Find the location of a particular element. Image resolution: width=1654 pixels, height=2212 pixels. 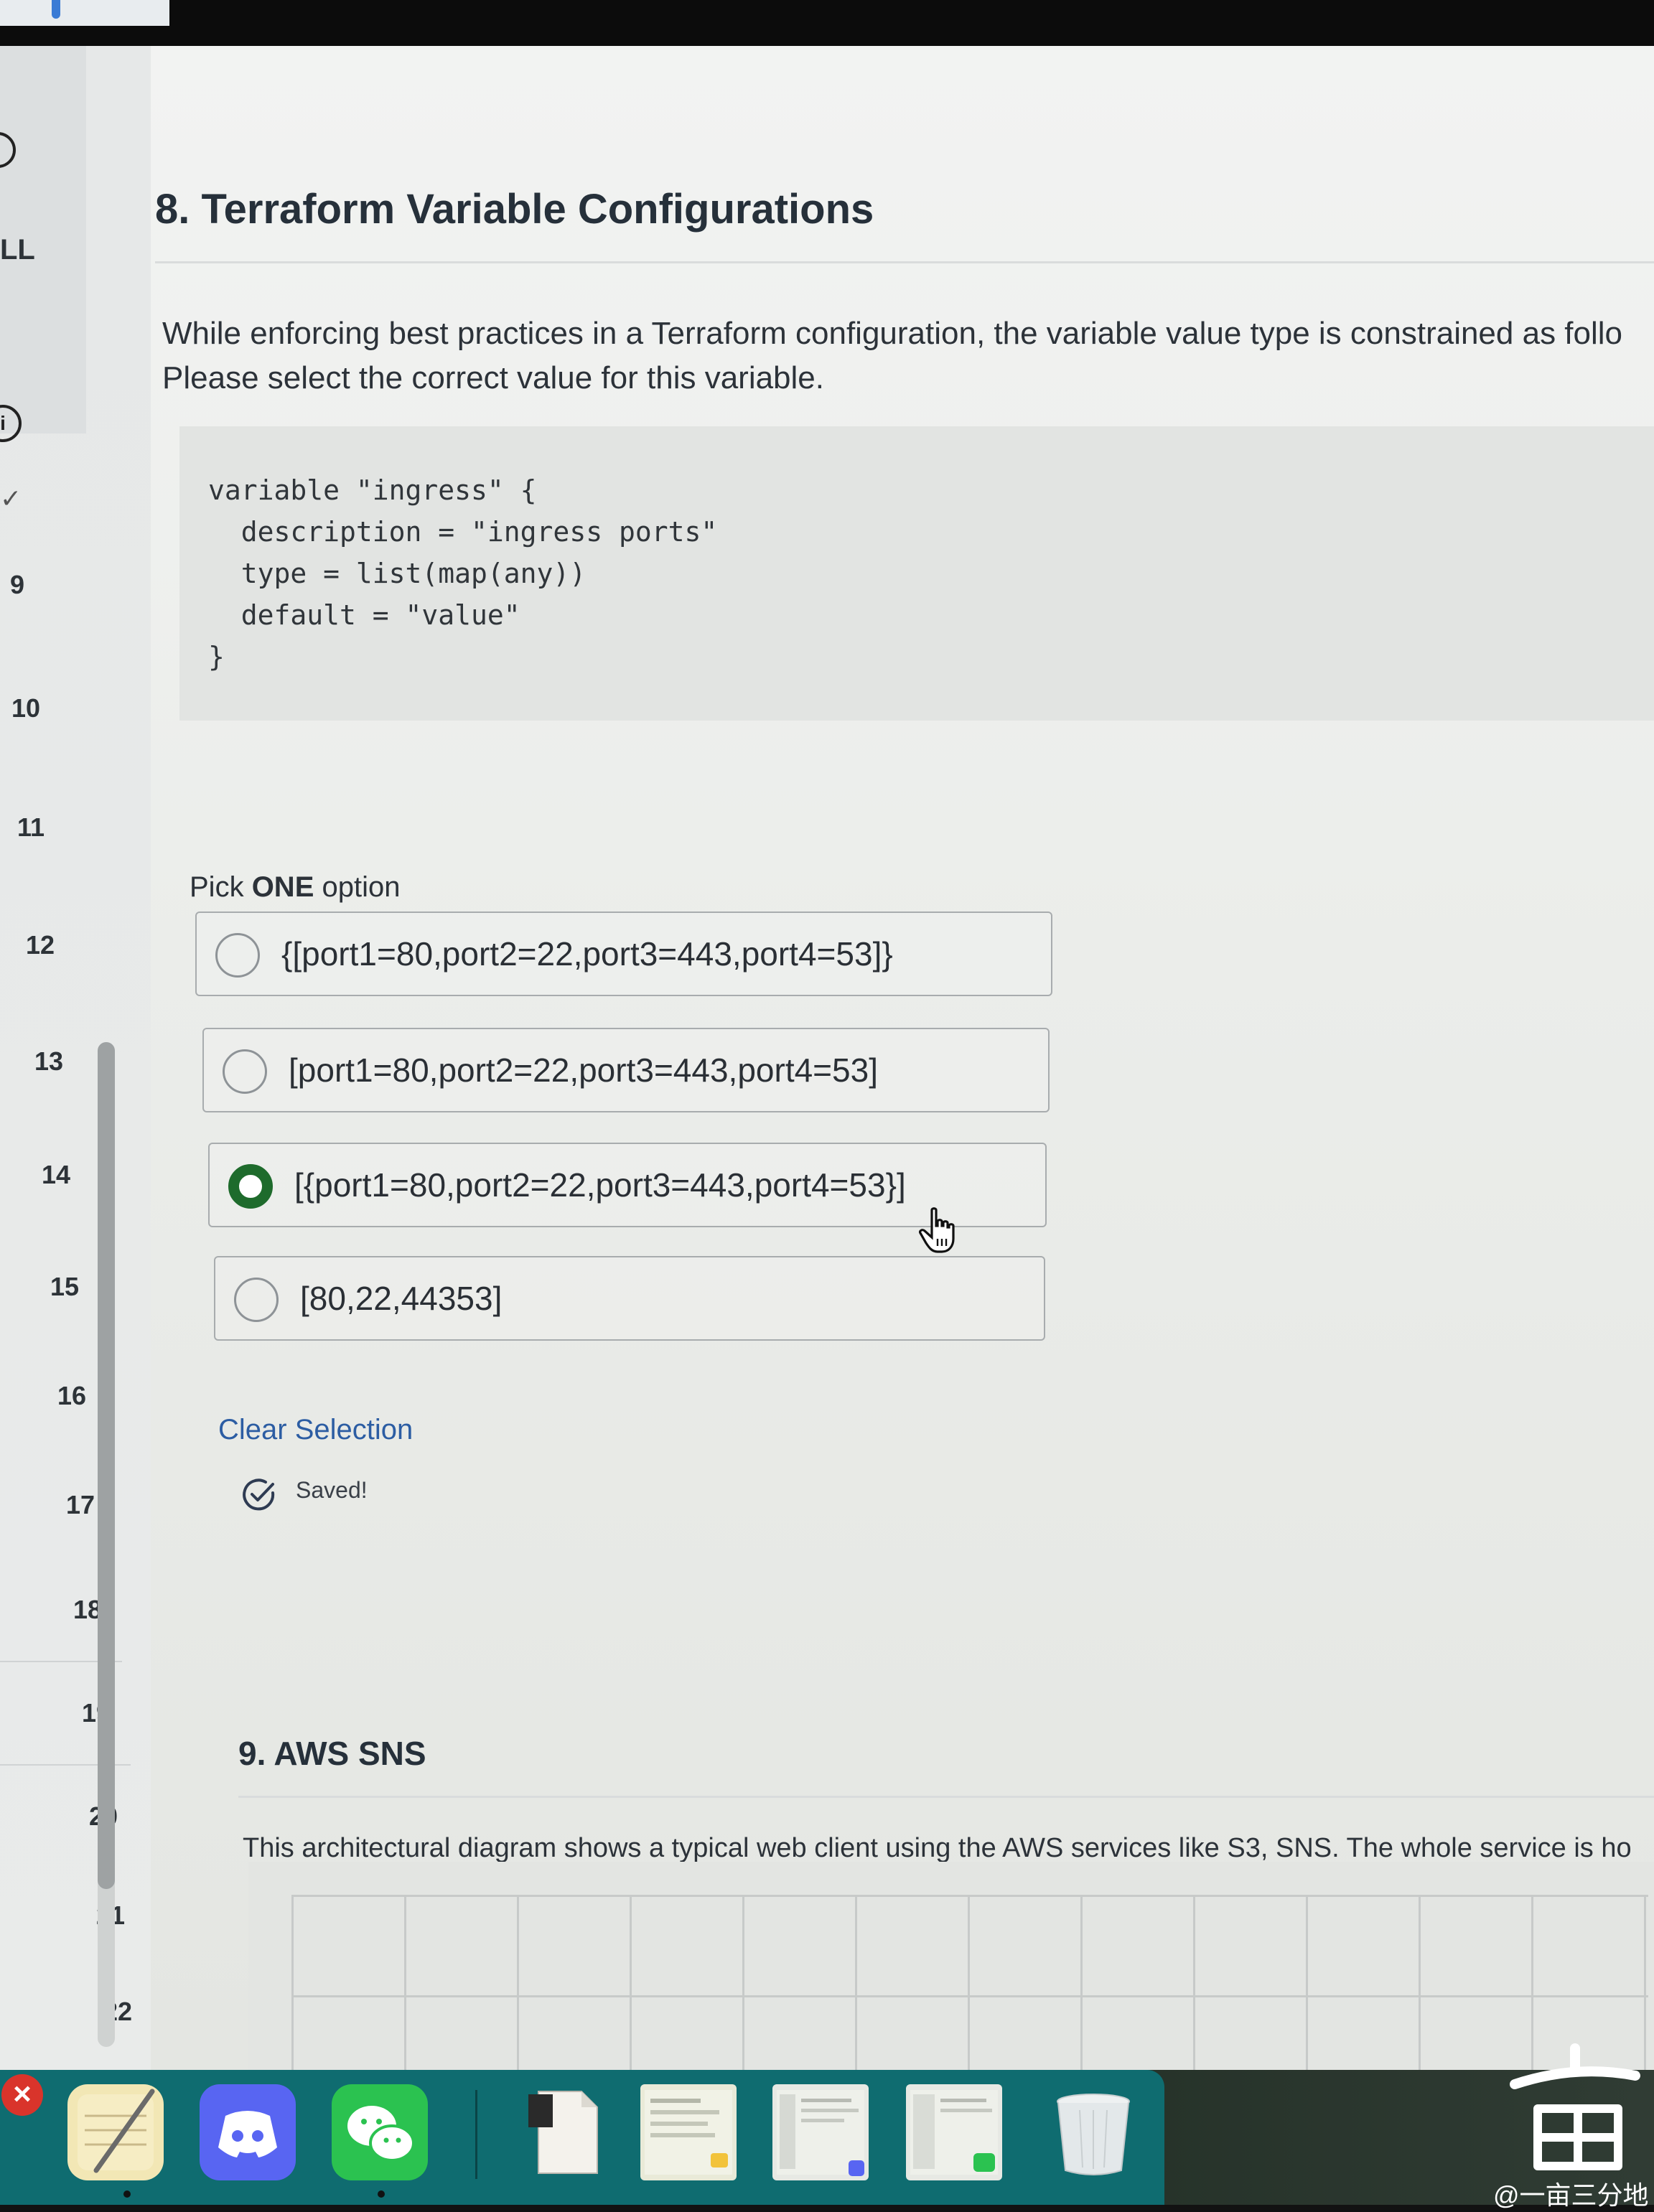

pick-emphasis: ONE is located at coordinates (282, 887).